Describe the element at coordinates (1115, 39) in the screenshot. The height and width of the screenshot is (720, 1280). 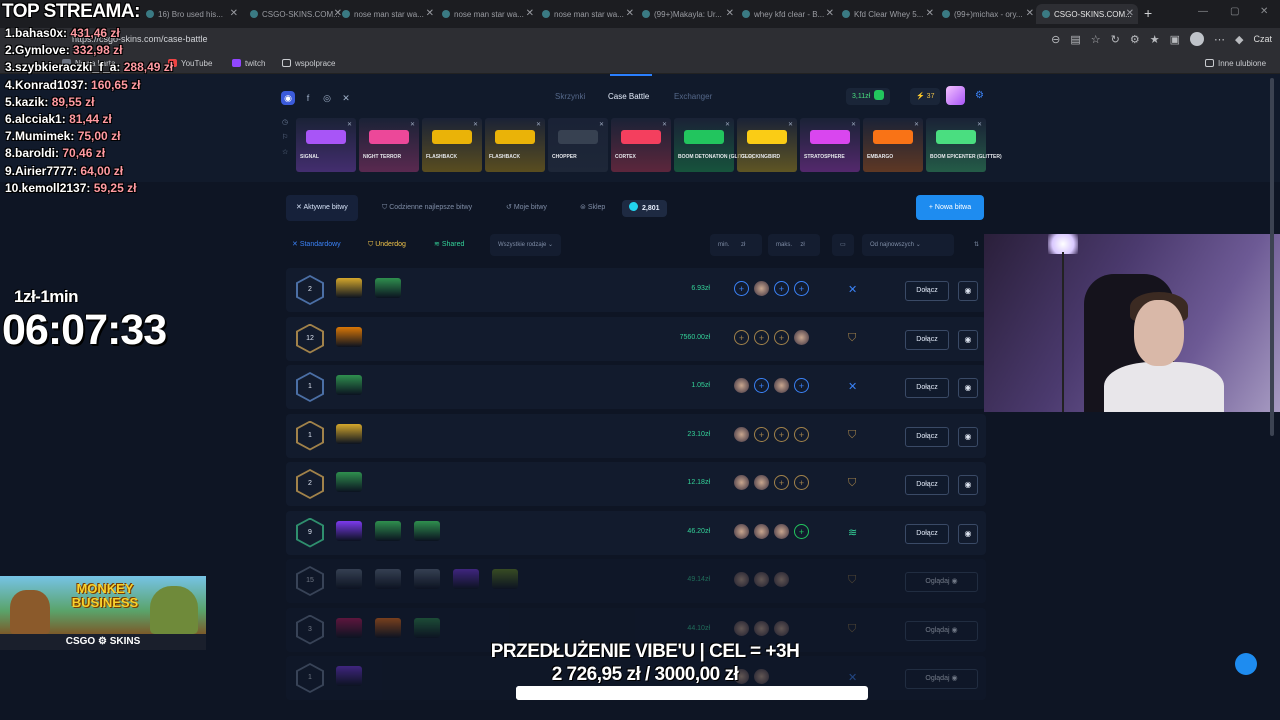
I see `refresh-icon: ↻` at that location.